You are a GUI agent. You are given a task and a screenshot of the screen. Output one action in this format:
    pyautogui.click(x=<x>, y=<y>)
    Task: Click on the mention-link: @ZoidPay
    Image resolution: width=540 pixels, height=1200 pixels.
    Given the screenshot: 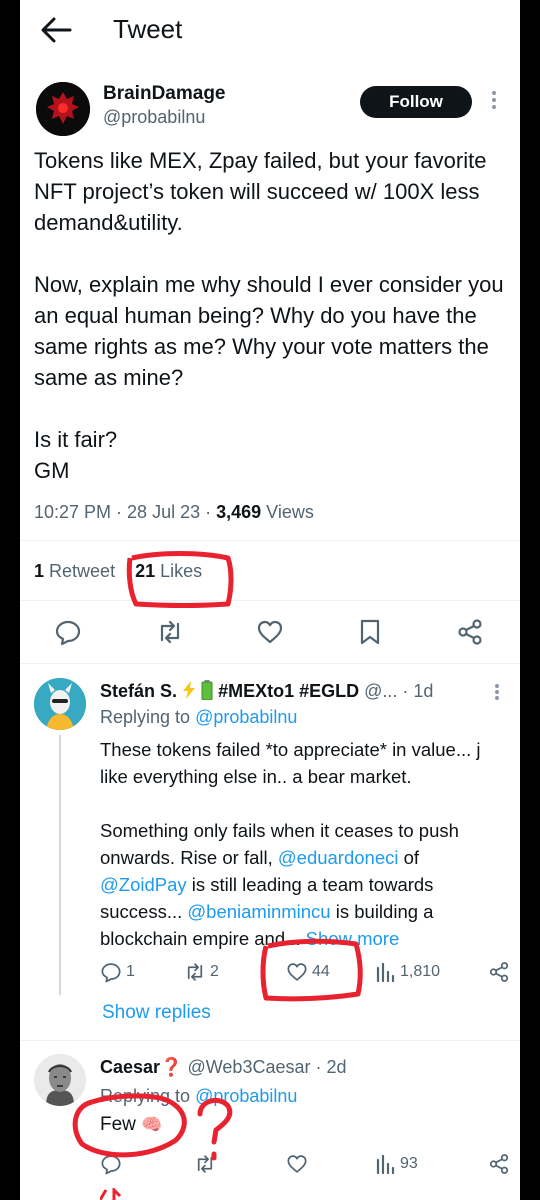 What is the action you would take?
    pyautogui.click(x=143, y=884)
    